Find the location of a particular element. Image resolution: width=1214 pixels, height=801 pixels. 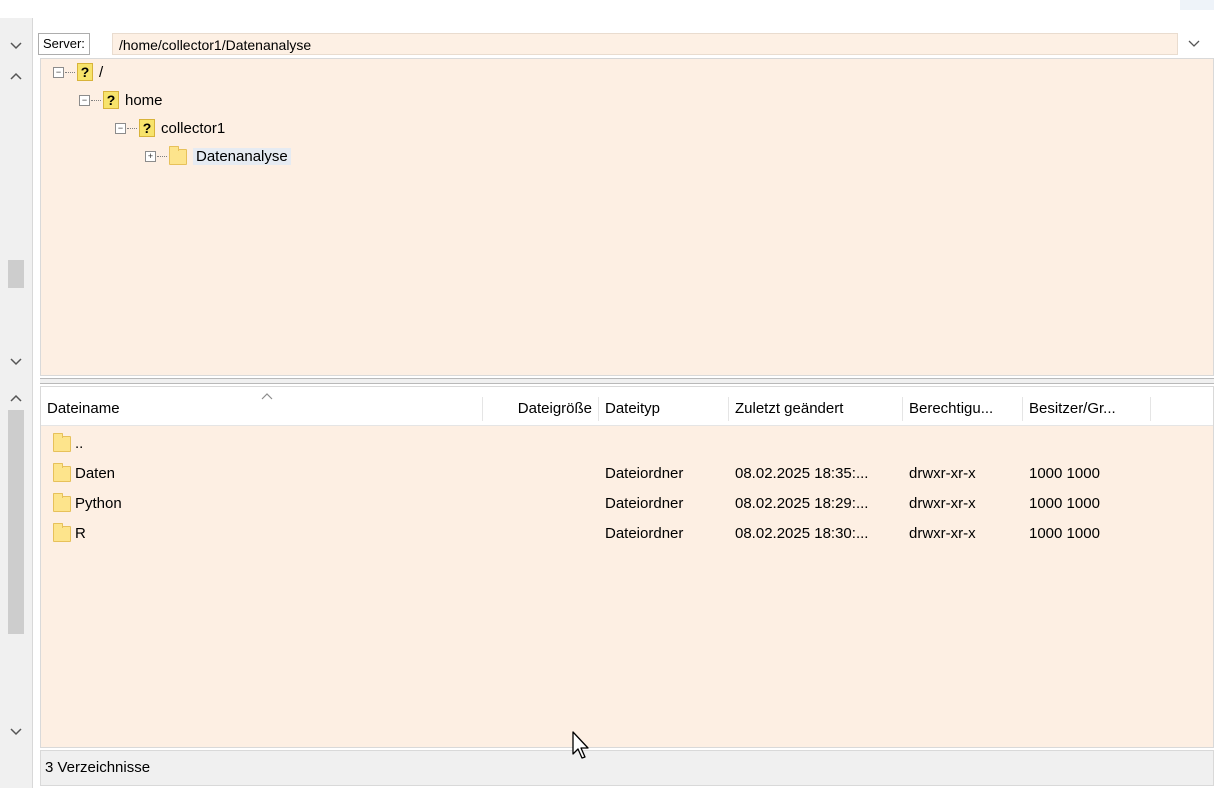

file-name: Python is located at coordinates (98, 503).